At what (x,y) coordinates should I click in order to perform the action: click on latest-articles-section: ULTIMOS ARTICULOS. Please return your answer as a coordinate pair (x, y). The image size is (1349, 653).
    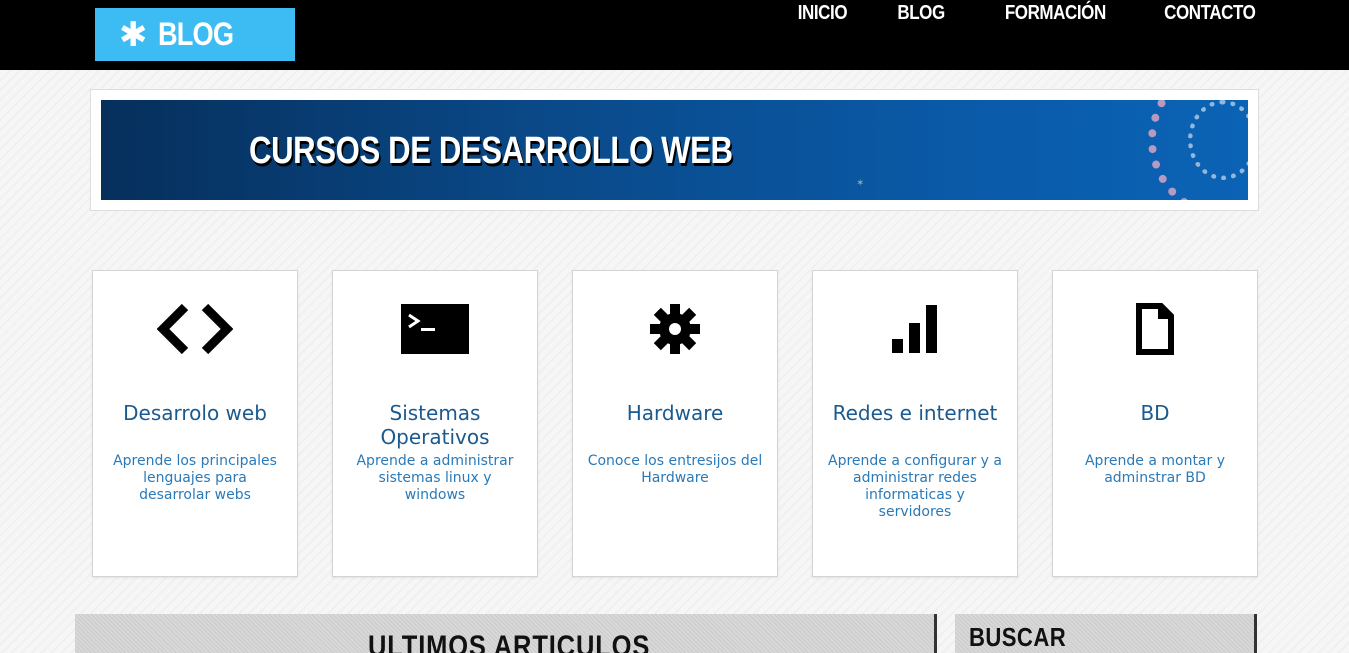
    Looking at the image, I should click on (506, 633).